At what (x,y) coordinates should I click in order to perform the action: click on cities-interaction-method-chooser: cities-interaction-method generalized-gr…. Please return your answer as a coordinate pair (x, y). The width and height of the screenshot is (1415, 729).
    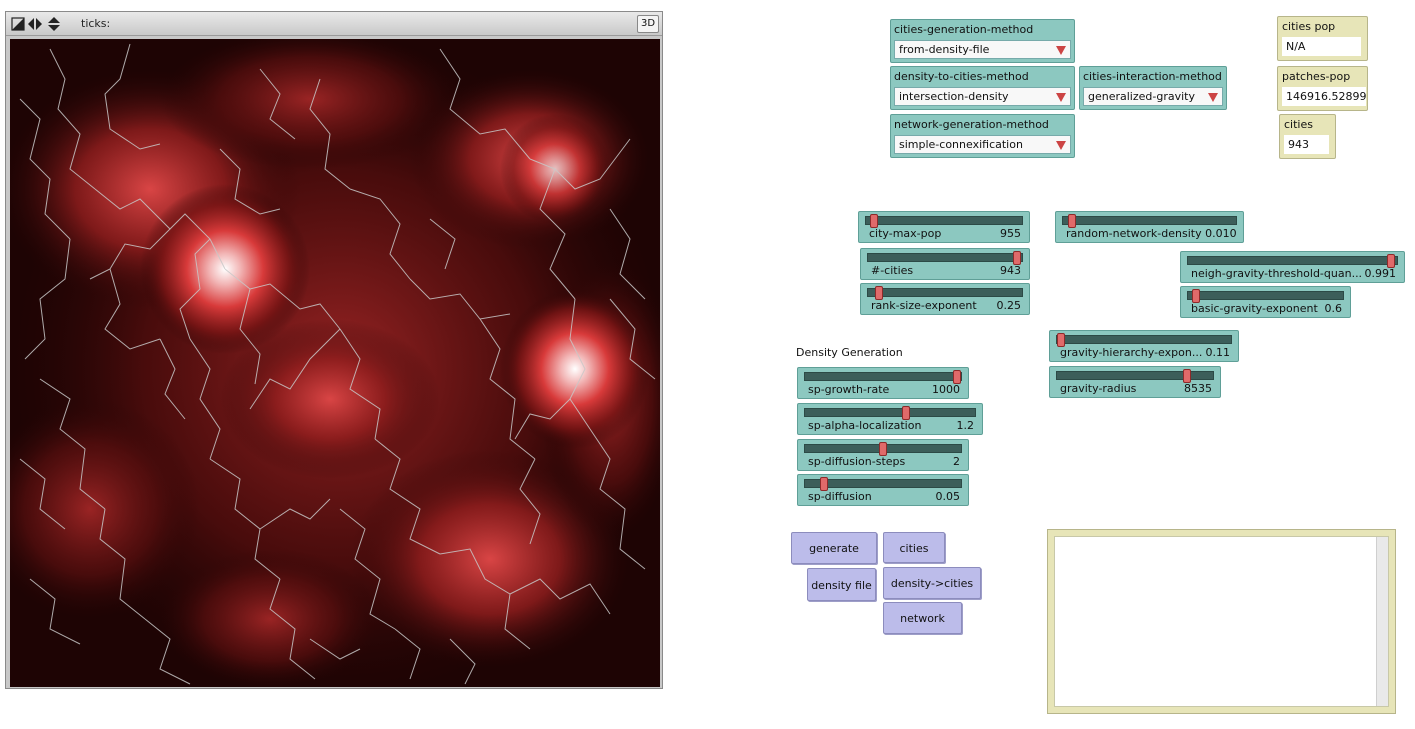
    Looking at the image, I should click on (1153, 88).